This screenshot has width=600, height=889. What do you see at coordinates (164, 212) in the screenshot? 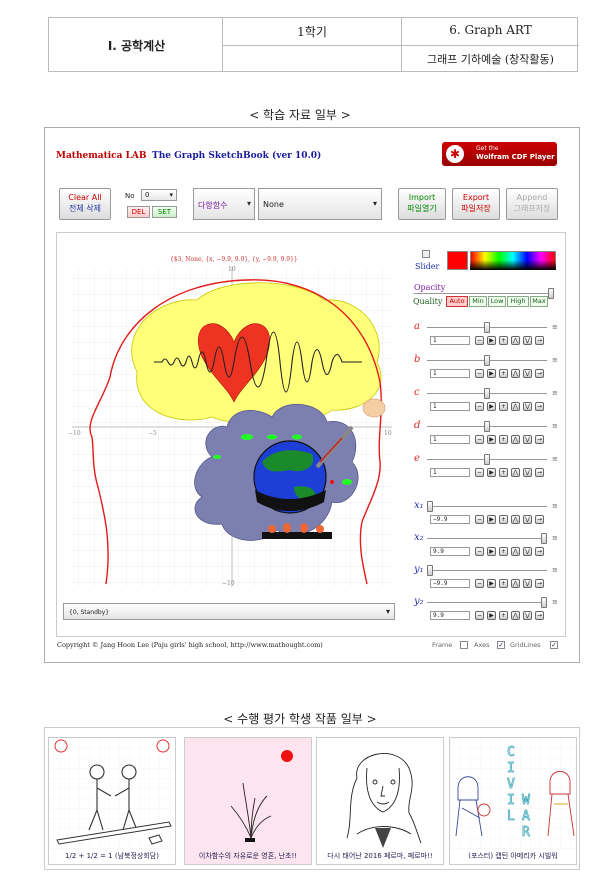
I see `set-button: SET` at bounding box center [164, 212].